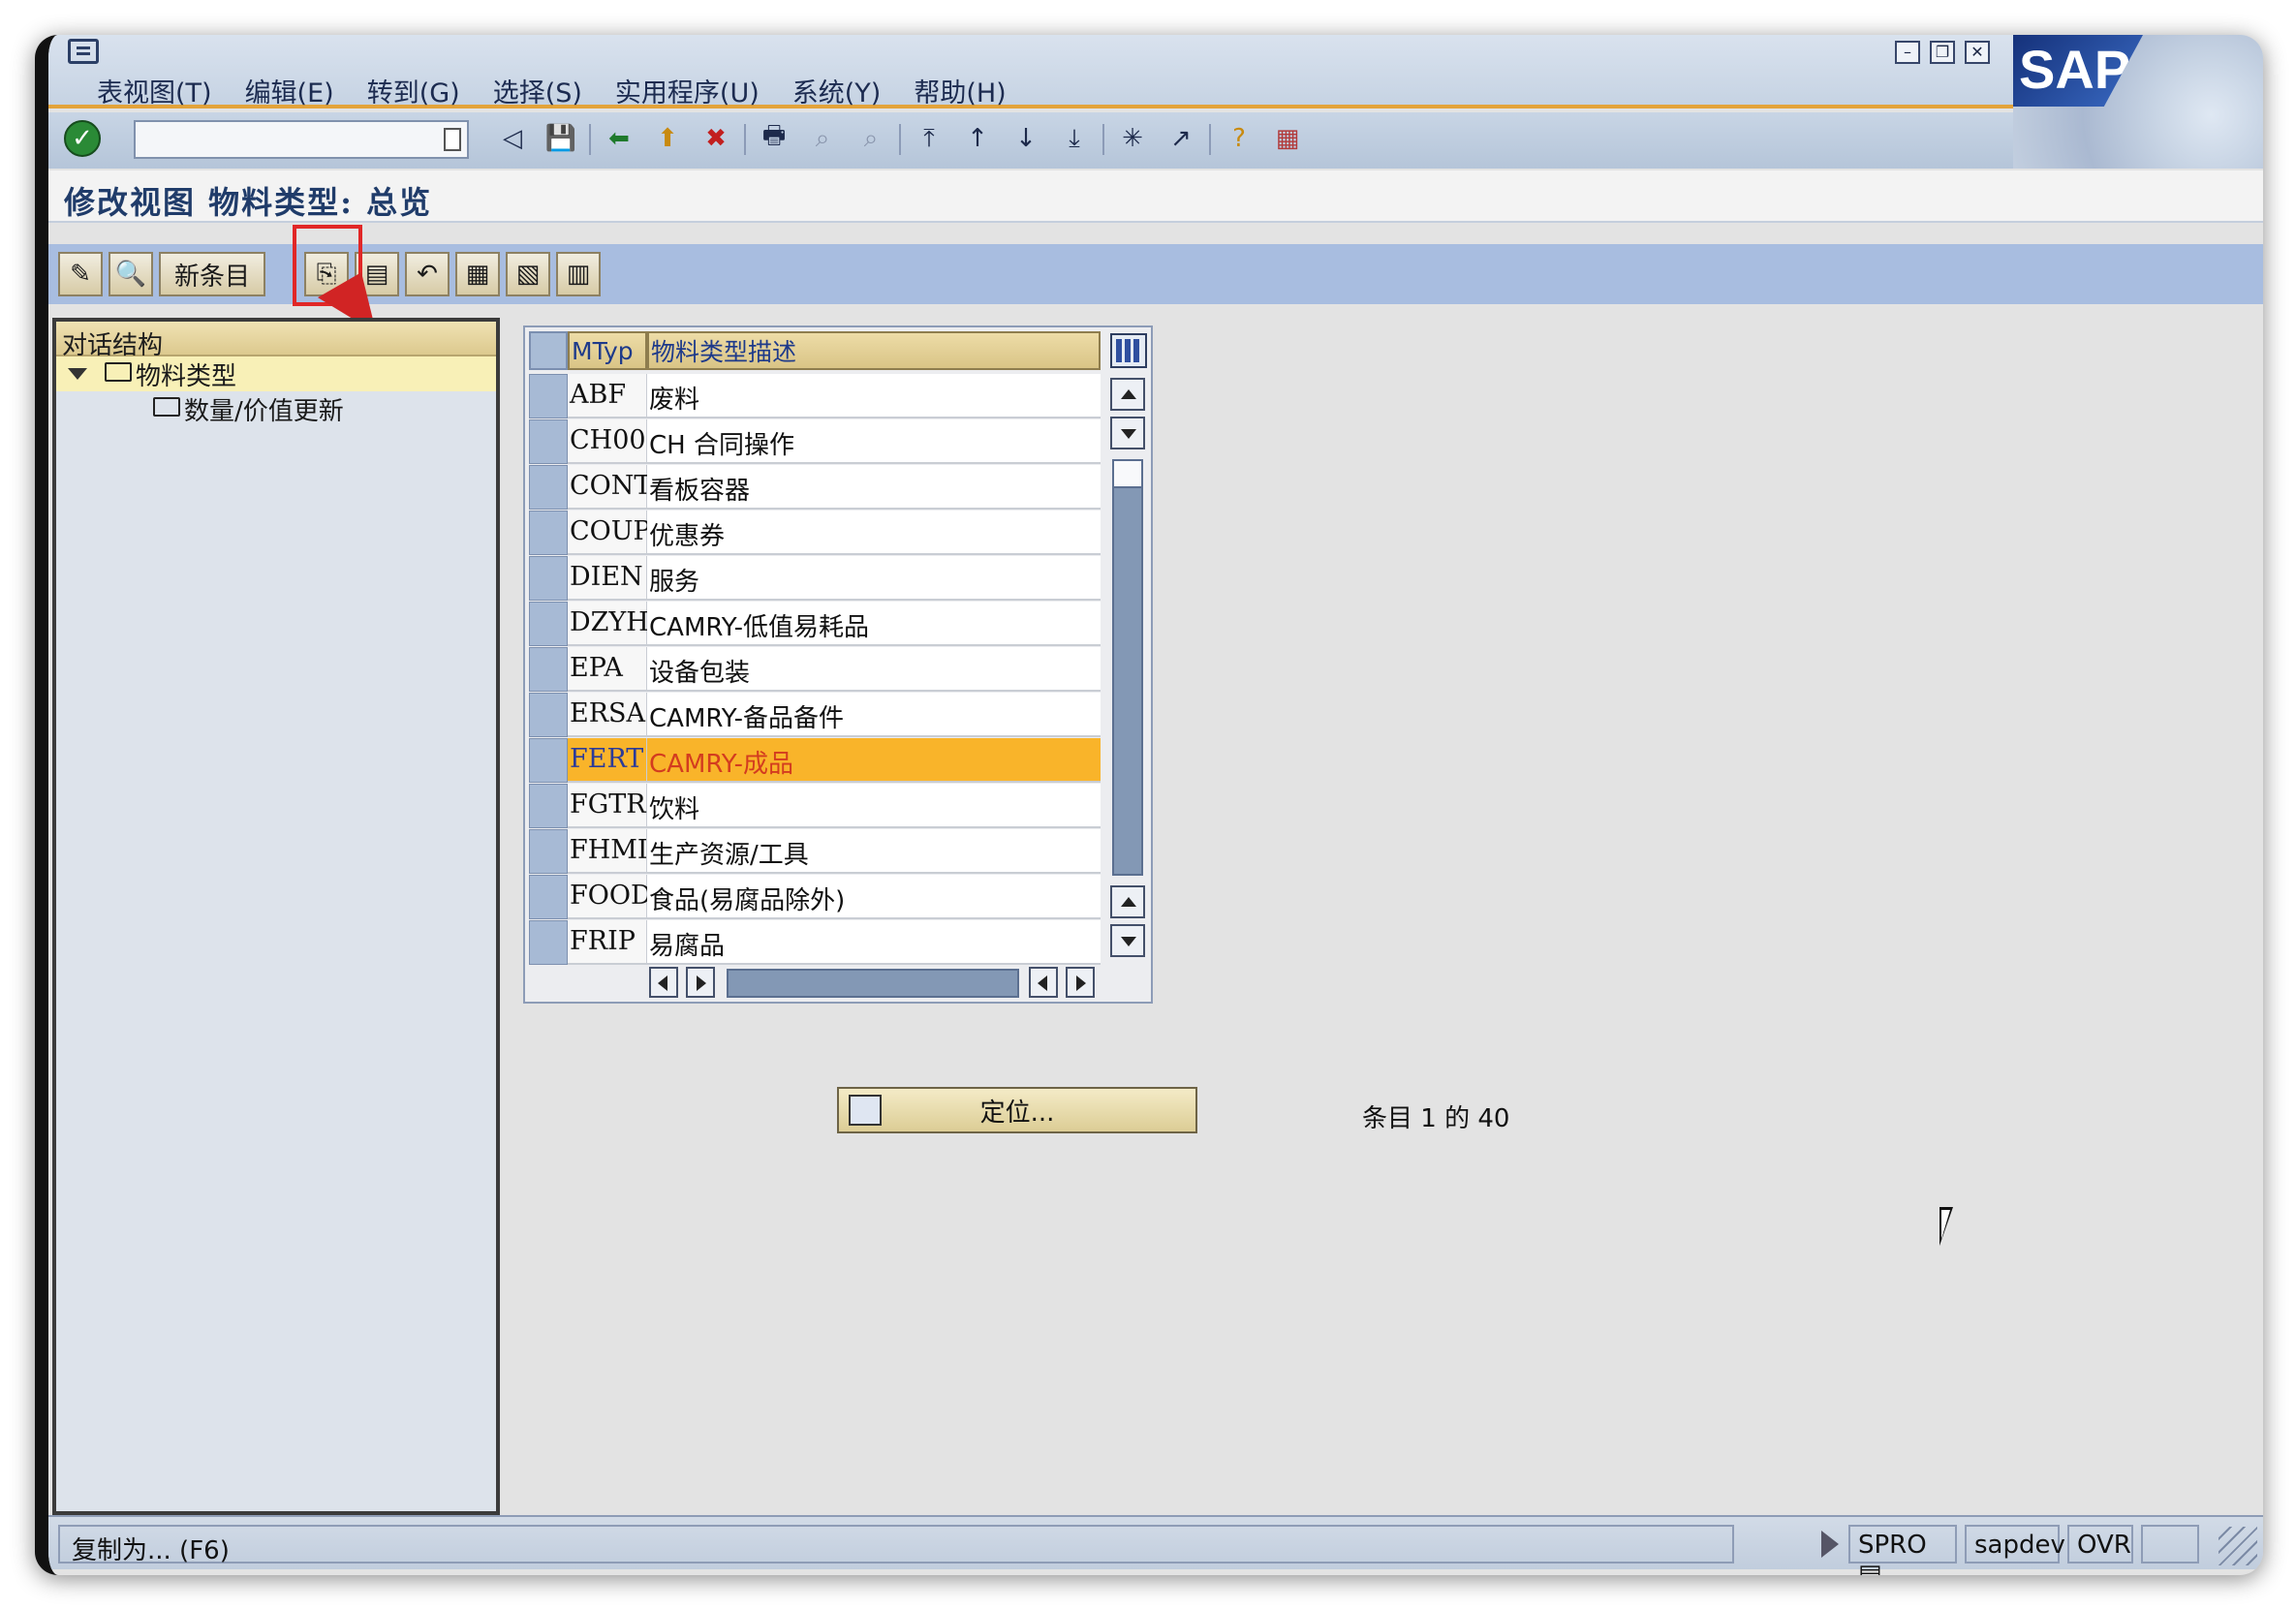  Describe the element at coordinates (815, 851) in the screenshot. I see `table-row: FHMI 生产资源/工具` at that location.